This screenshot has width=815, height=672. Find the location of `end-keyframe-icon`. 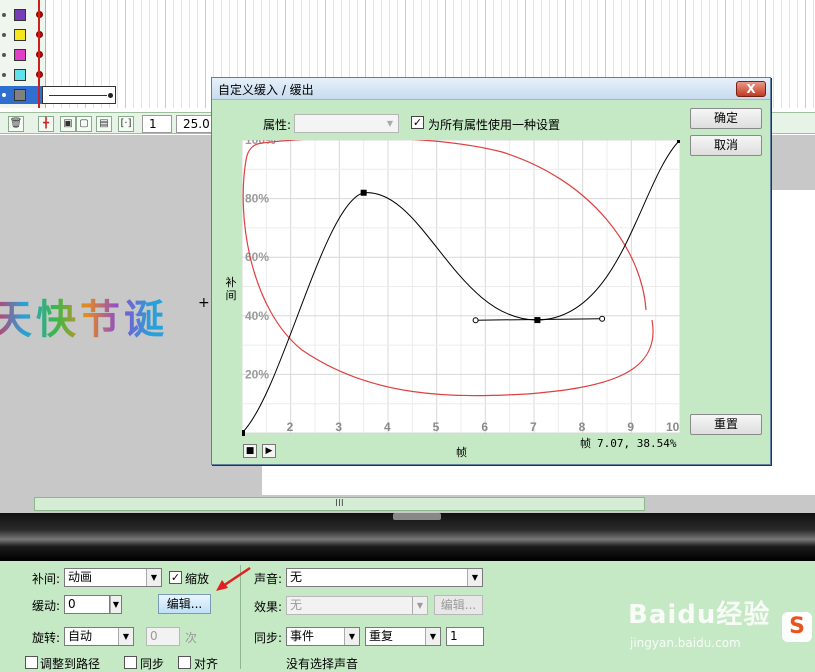

end-keyframe-icon is located at coordinates (110, 95).